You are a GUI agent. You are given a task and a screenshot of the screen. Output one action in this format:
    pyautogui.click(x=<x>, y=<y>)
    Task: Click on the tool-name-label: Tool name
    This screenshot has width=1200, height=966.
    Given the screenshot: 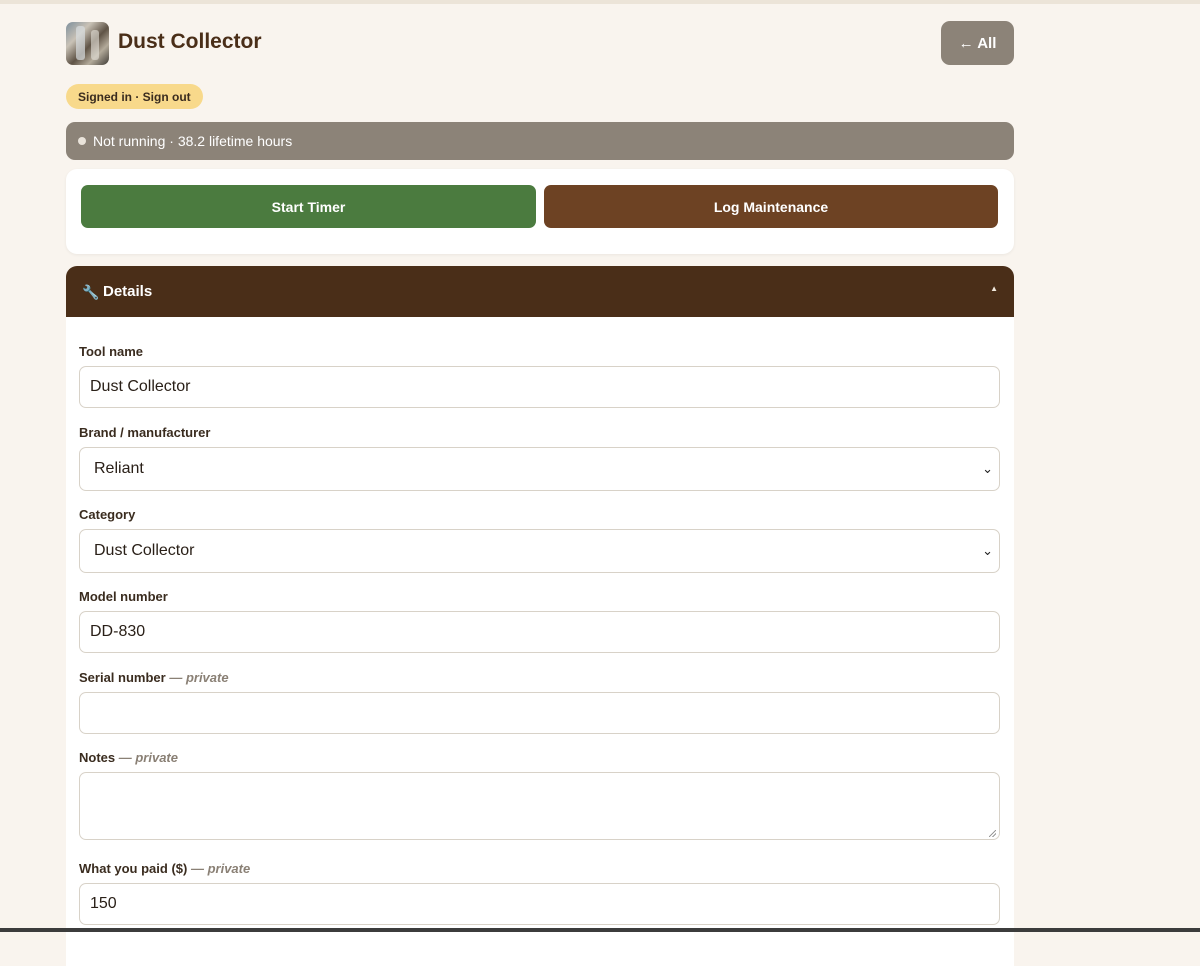 What is the action you would take?
    pyautogui.click(x=111, y=351)
    